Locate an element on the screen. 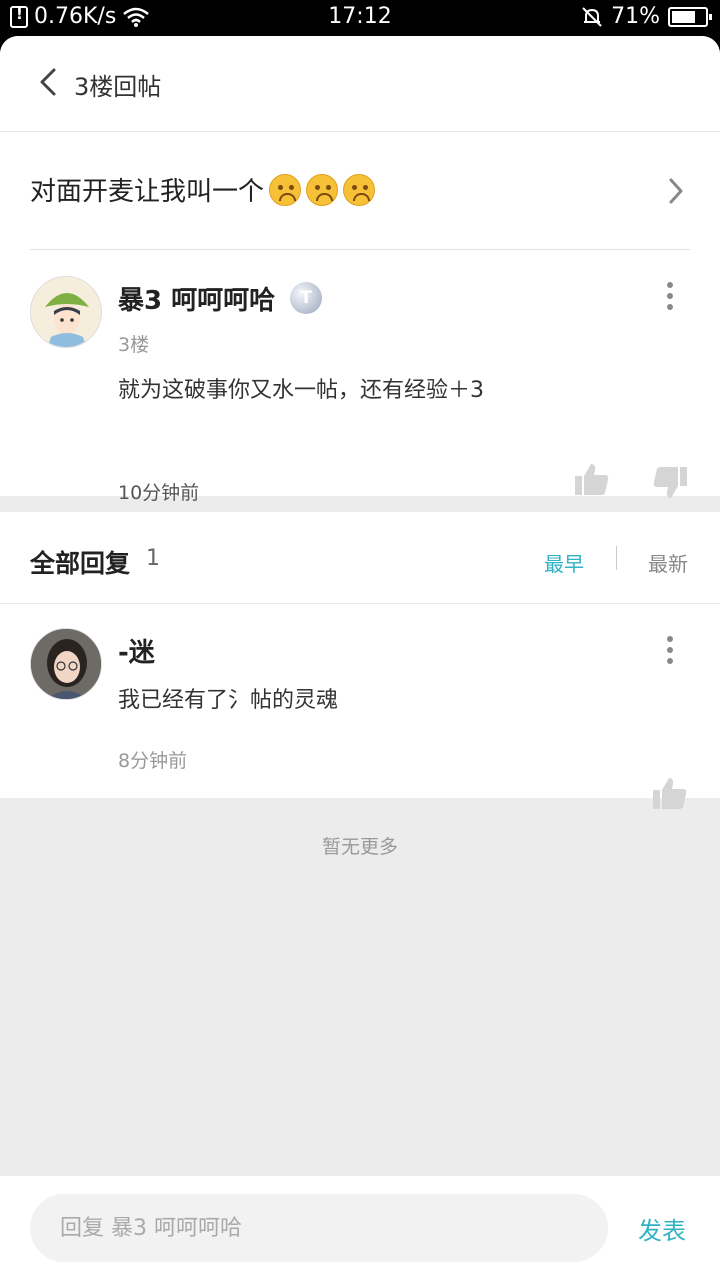 This screenshot has width=720, height=1280. avatar-illustration is located at coordinates (66, 312).